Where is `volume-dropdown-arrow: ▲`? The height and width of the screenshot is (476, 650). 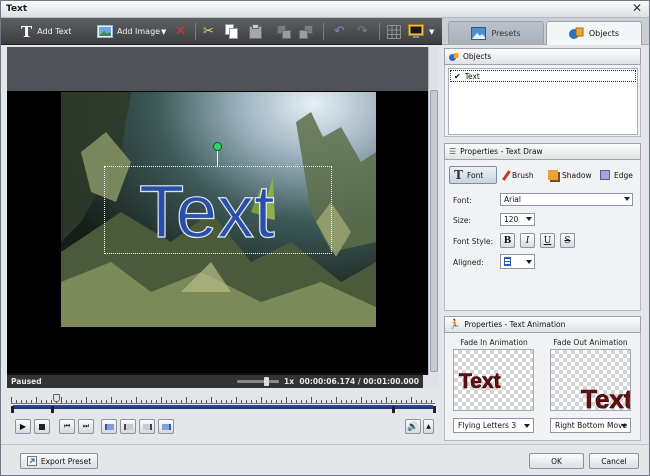 volume-dropdown-arrow: ▲ is located at coordinates (428, 426).